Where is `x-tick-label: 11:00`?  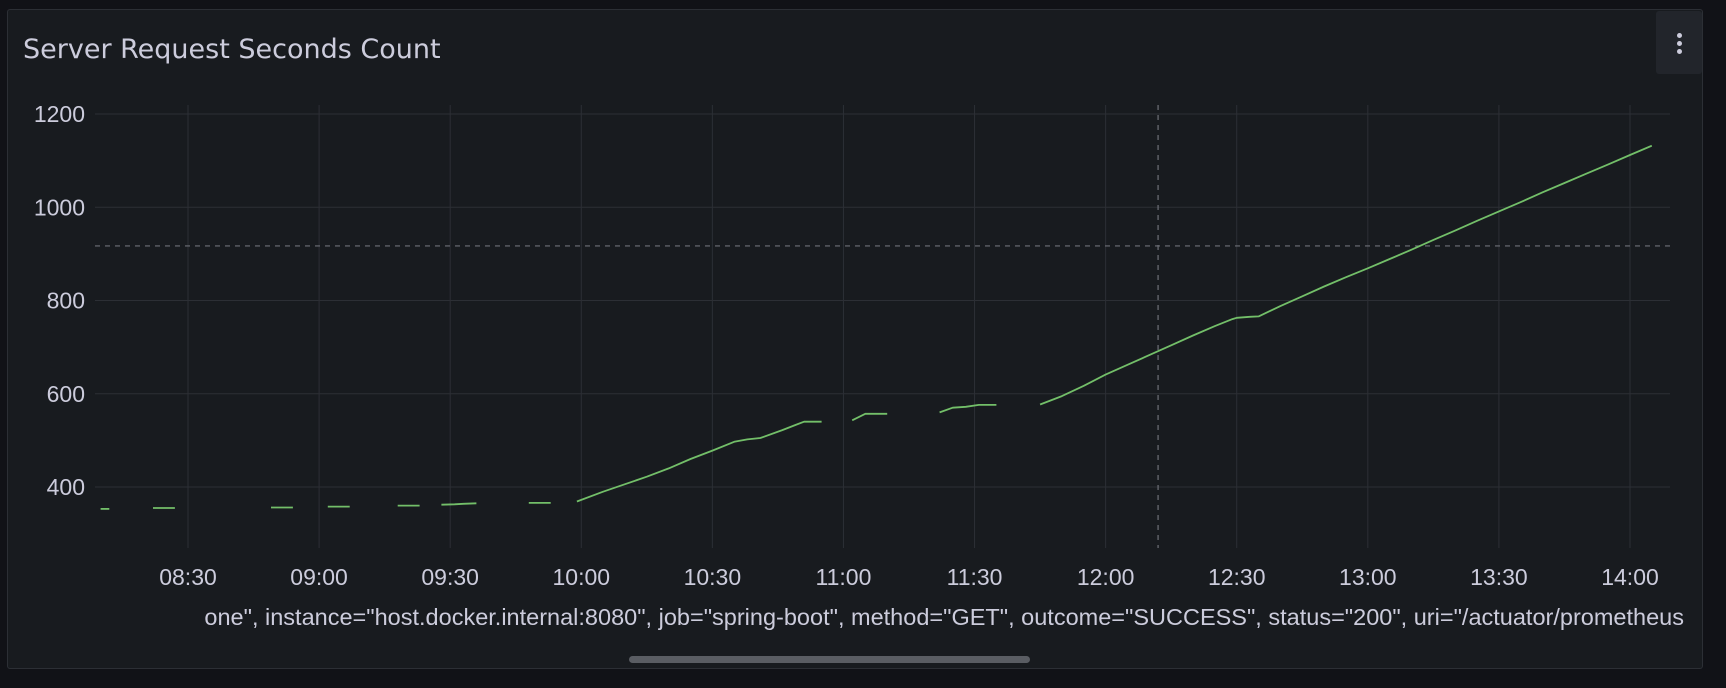 x-tick-label: 11:00 is located at coordinates (844, 577).